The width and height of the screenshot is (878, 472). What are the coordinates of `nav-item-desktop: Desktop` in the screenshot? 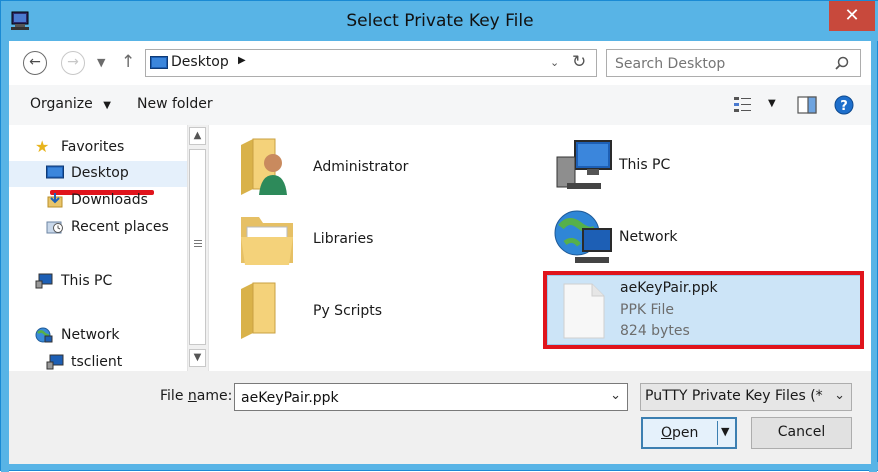 It's located at (98, 174).